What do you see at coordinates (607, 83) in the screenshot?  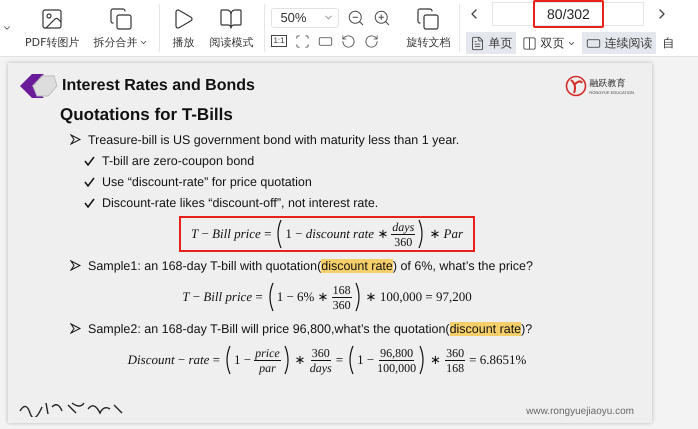 I see `brand-name: 融跃教育` at bounding box center [607, 83].